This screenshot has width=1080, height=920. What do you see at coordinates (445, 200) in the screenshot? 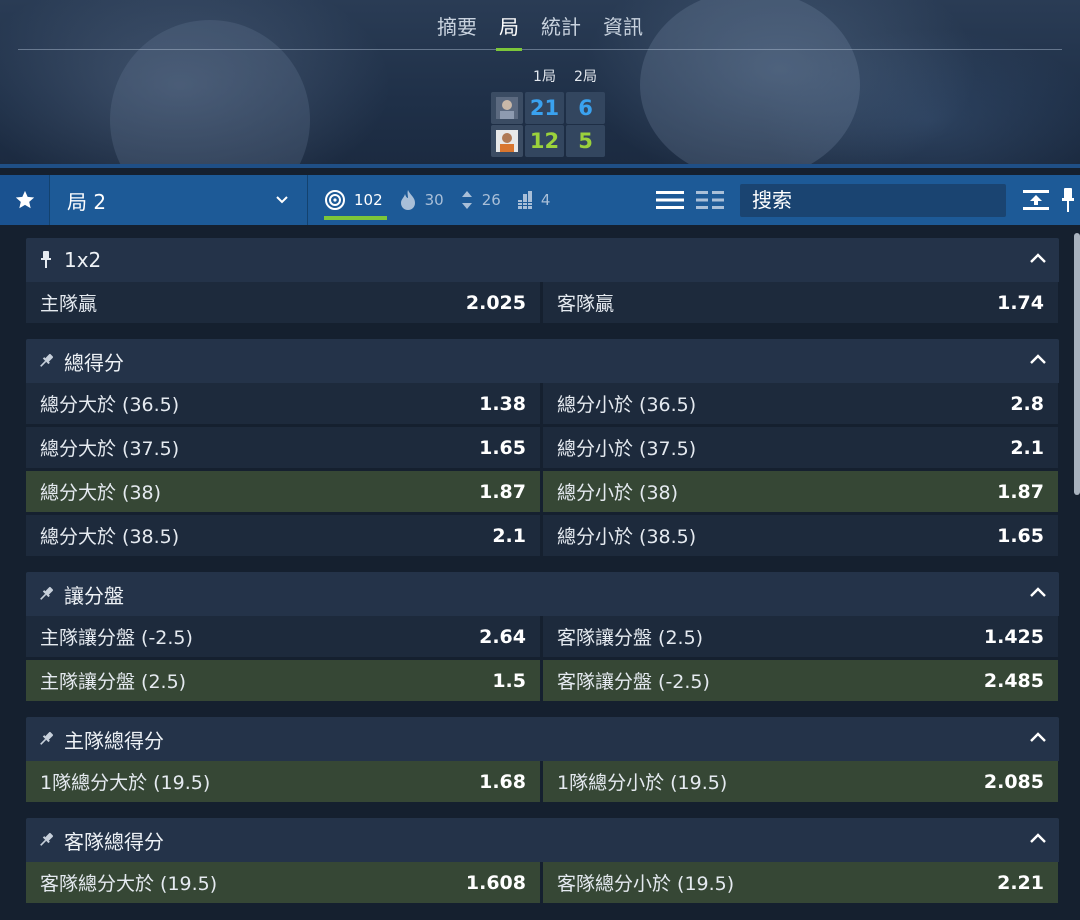
I see `market-filter-counters: 102 30 26 4` at bounding box center [445, 200].